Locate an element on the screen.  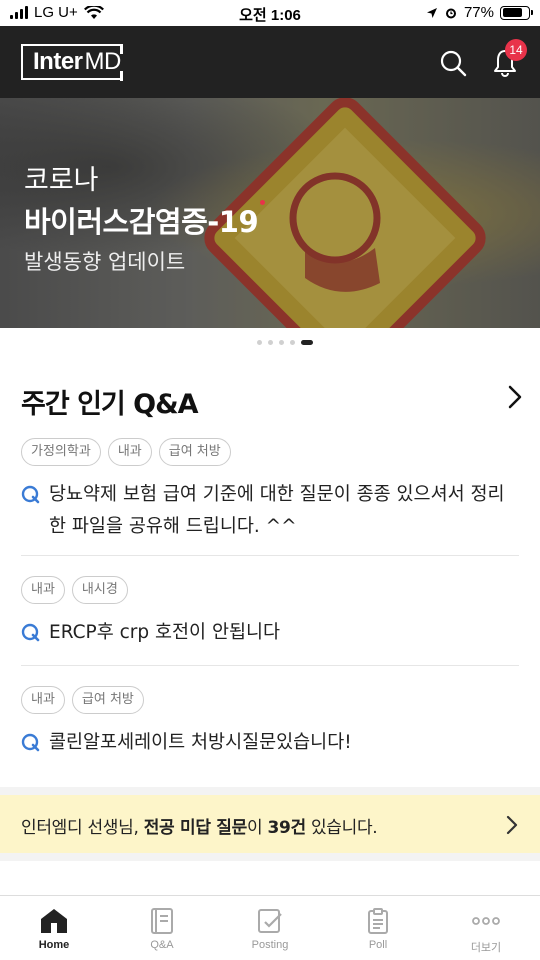
tag-list: 가정의학과 내과 급여 처방 is located at coordinates (270, 453).